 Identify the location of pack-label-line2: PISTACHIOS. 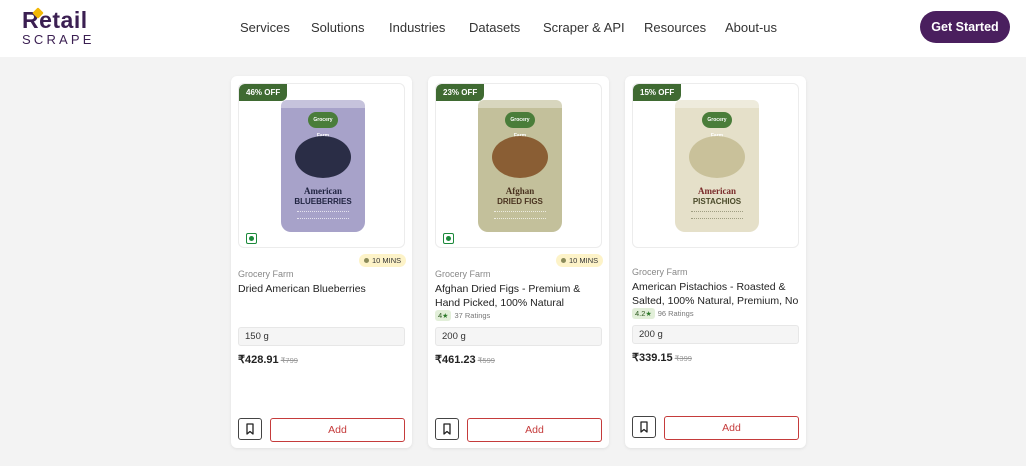
(717, 201).